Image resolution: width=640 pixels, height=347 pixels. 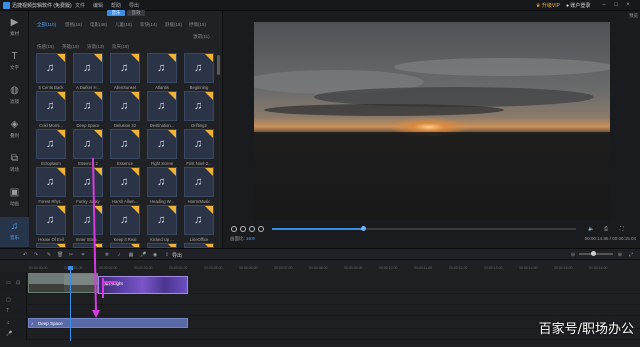 I want to click on filter-hero: 英雄(18), so click(x=70, y=47).